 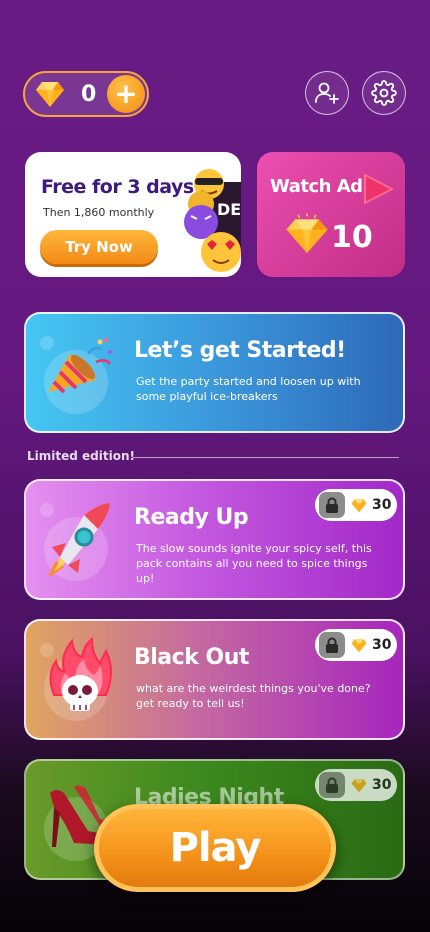 I want to click on rocket-icon, so click(x=79, y=540).